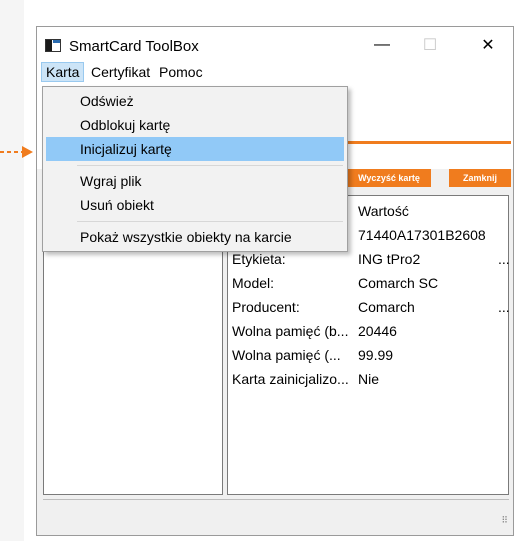 Image resolution: width=516 pixels, height=541 pixels. I want to click on property-row: Karta zainicjalizo... Nie, so click(368, 380).